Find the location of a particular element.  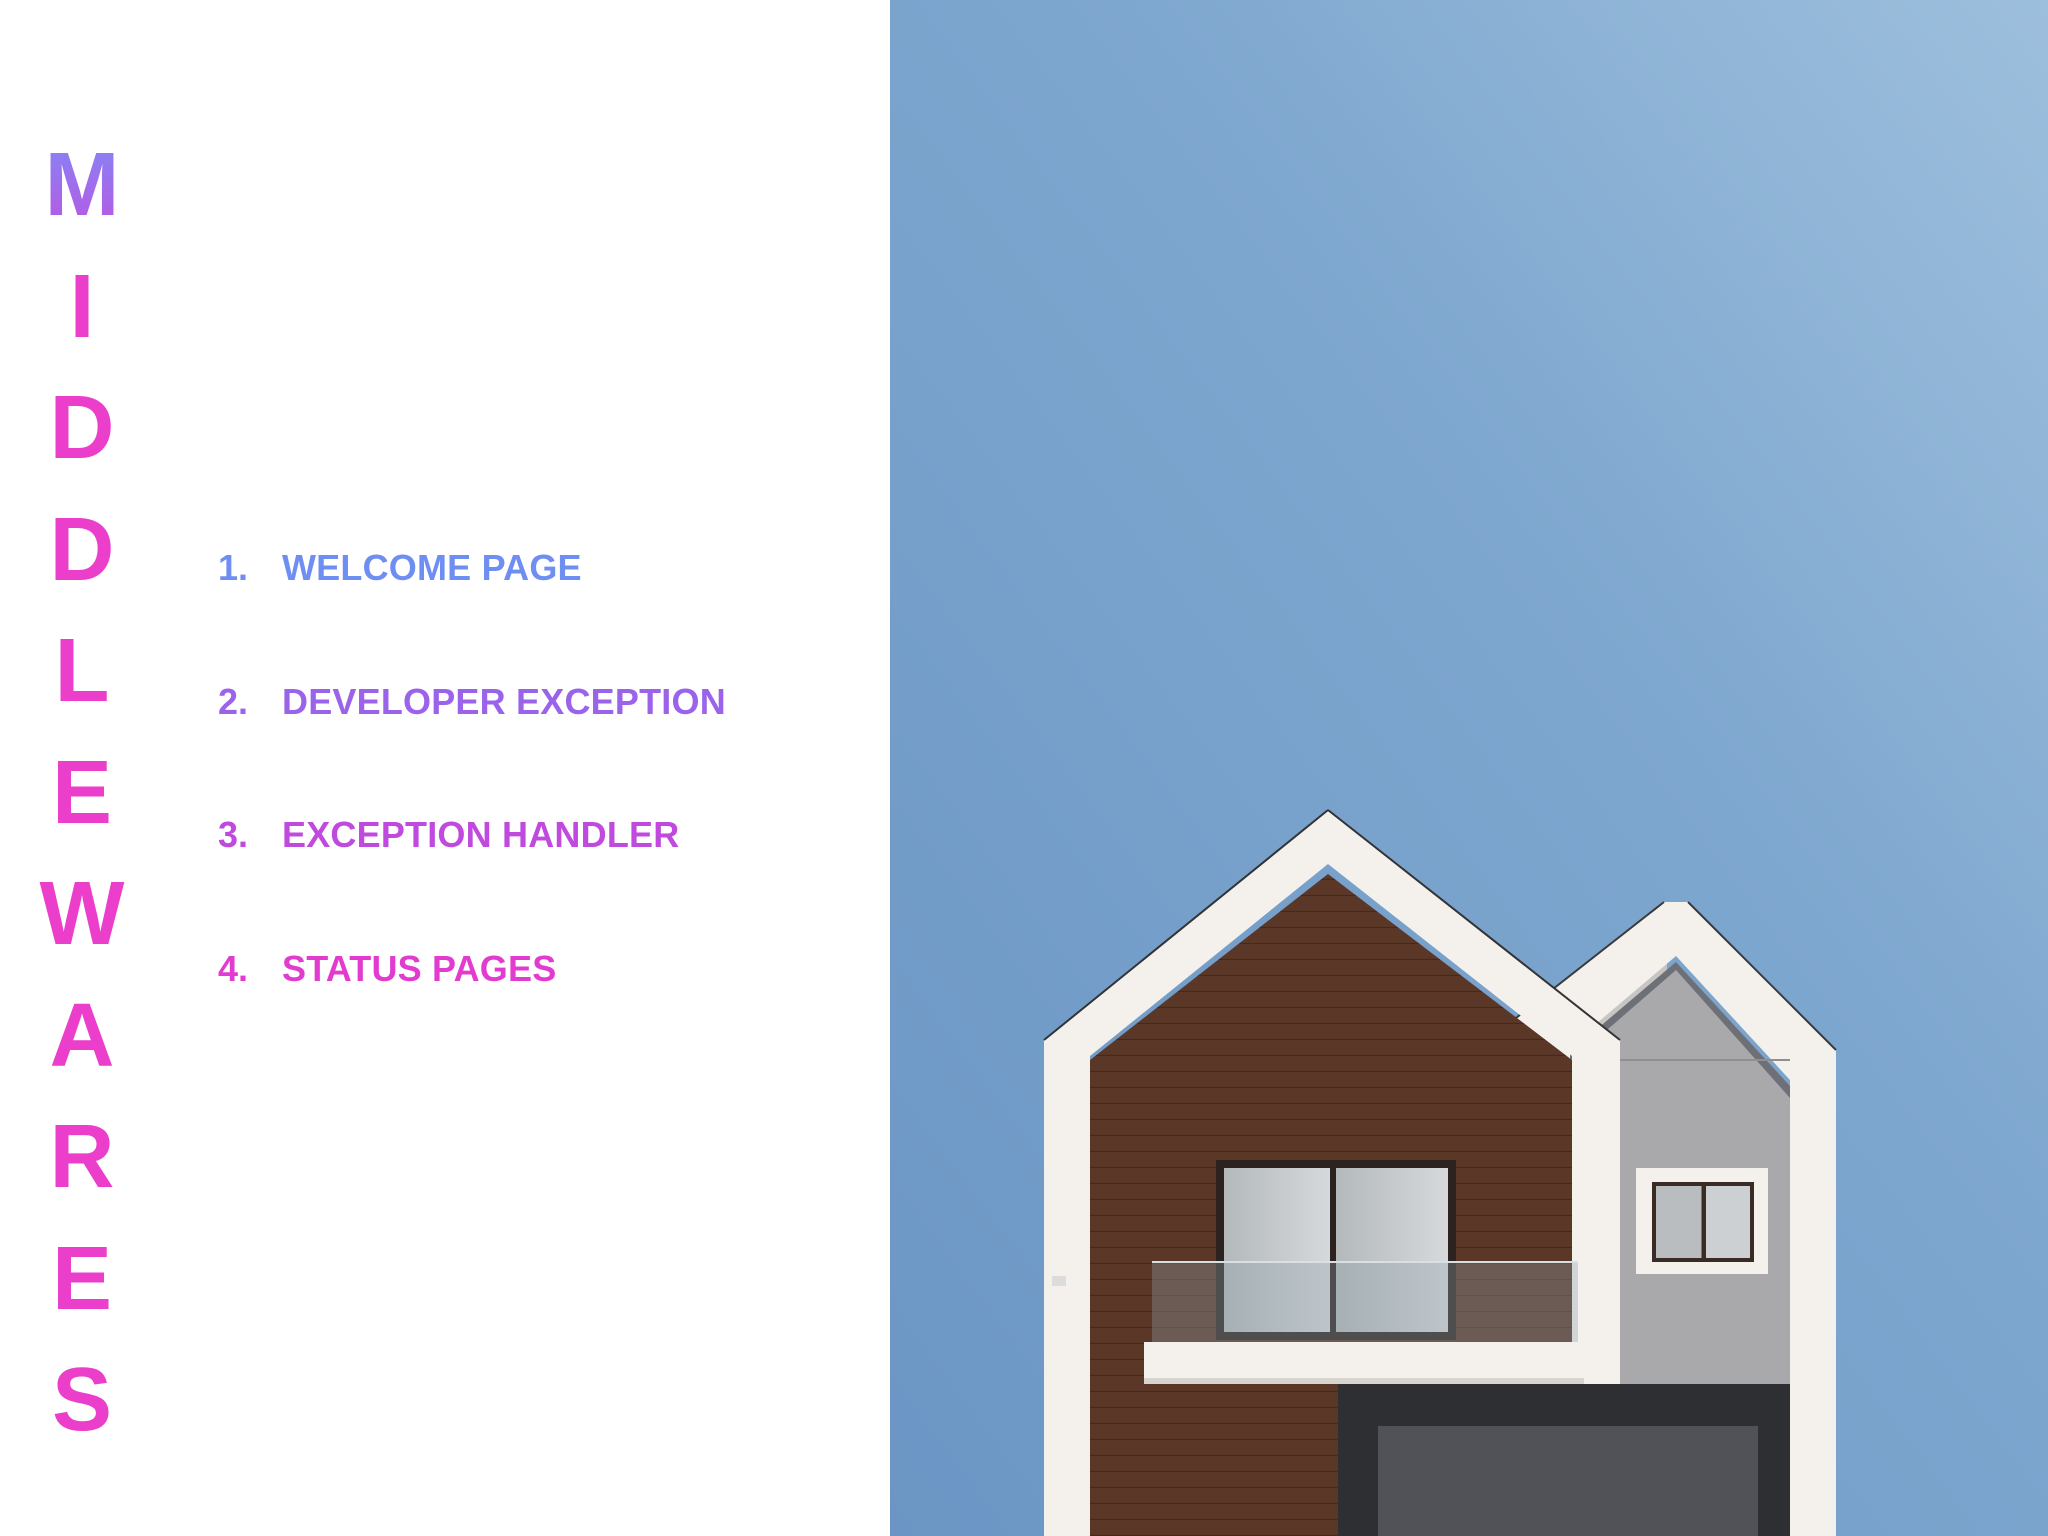

topic-label: EXCEPTION HANDLER is located at coordinates (481, 834).